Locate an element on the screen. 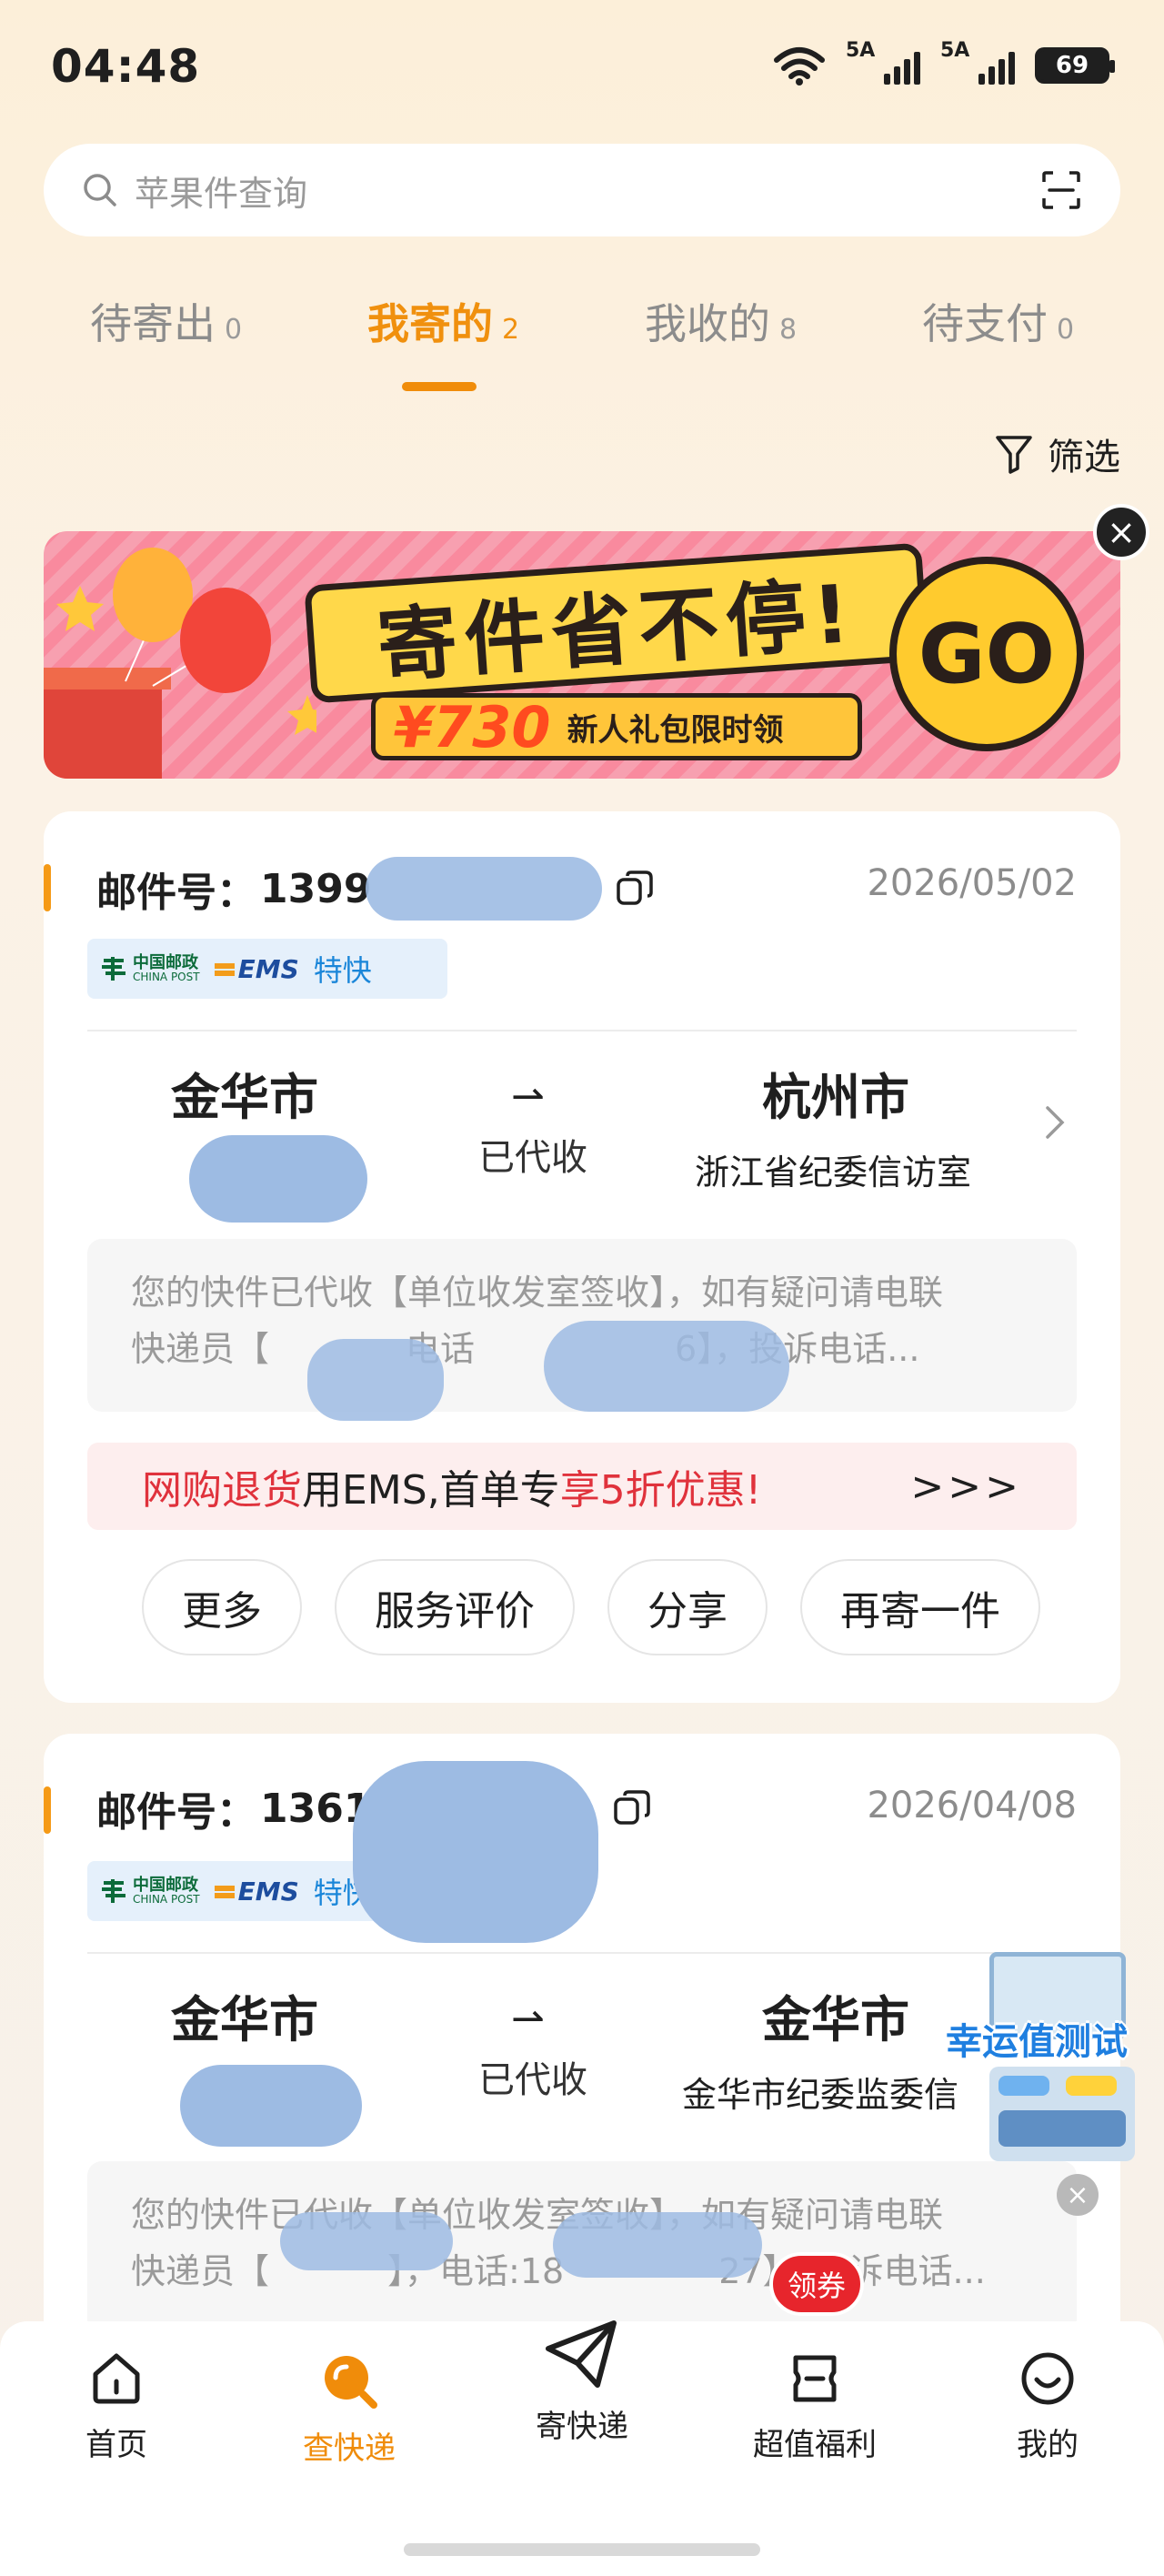  home-indicator is located at coordinates (582, 2549).